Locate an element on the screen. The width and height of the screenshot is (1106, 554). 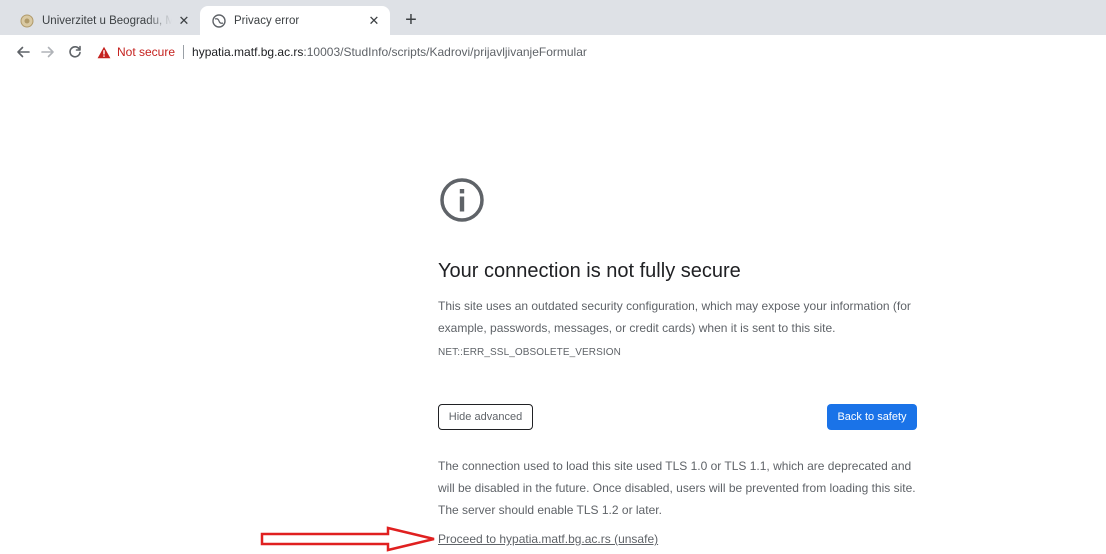
error-code: NET::ERR_SSL_OBSOLETE_VERSION is located at coordinates (529, 352).